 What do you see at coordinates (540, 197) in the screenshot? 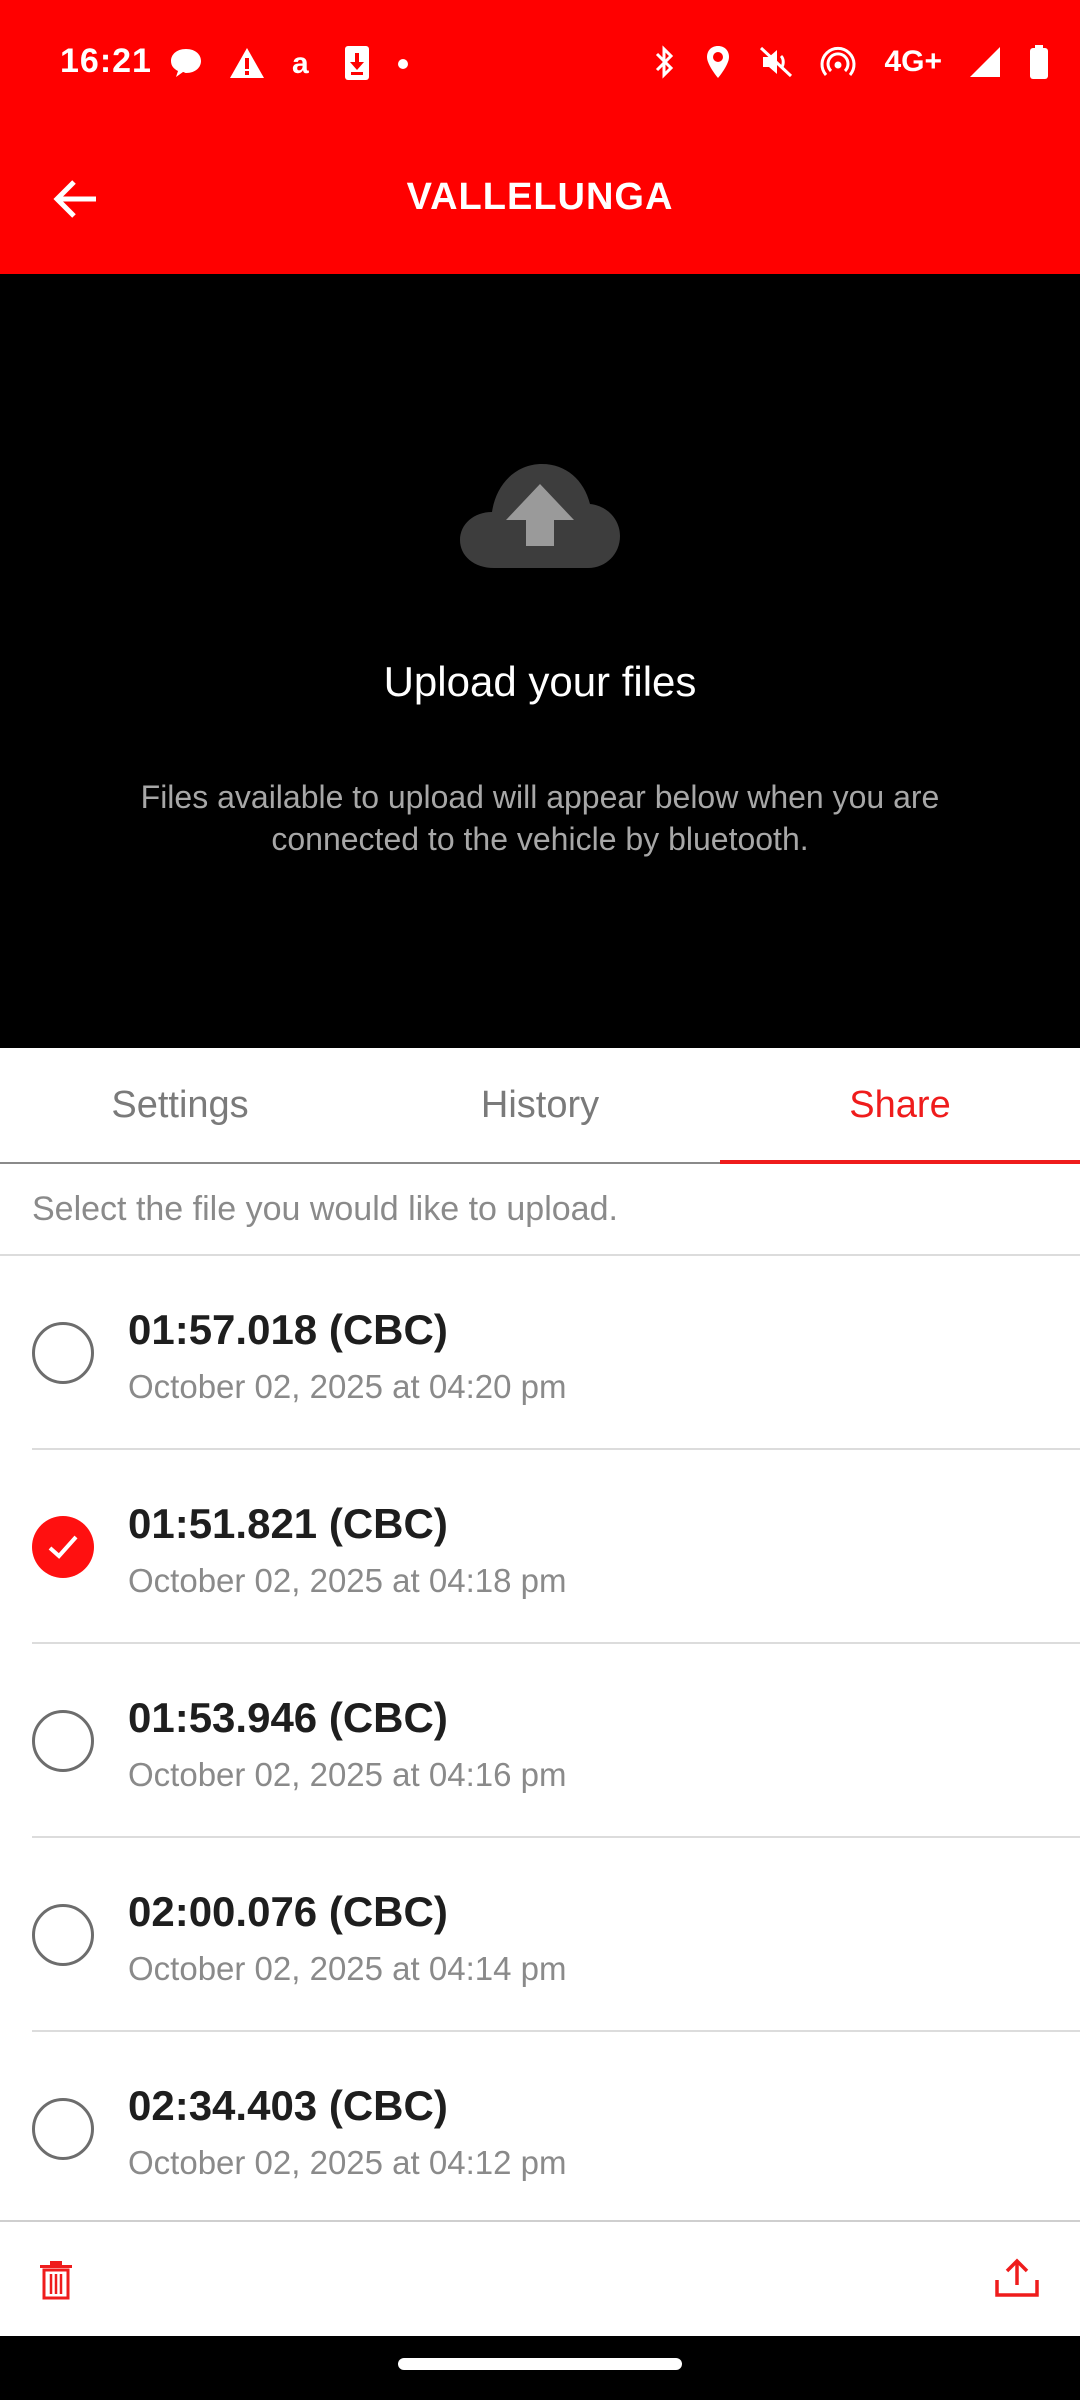
I see `page-title: VALLELUNGA` at bounding box center [540, 197].